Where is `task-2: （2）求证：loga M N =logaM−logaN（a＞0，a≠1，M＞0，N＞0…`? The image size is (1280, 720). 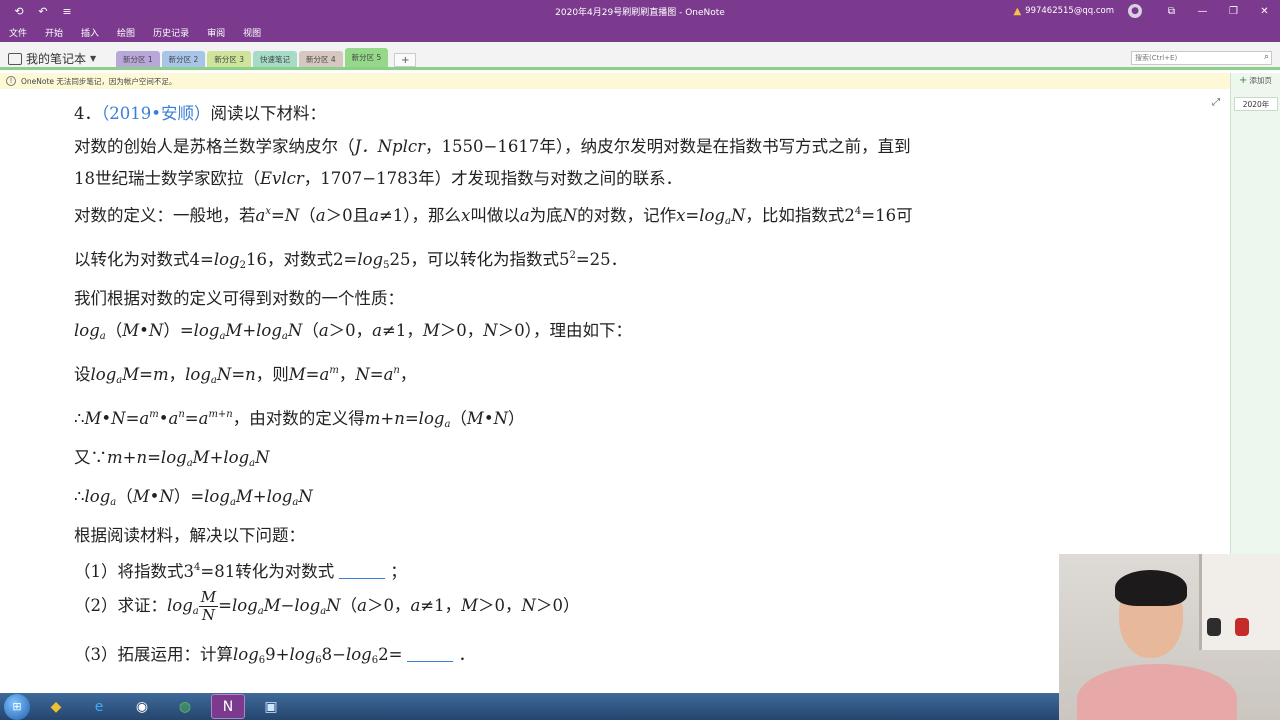
task-2: （2）求证：loga M N =logaM−logaN（a＞0，a≠1，M＞0，N＞0… is located at coordinates (327, 606).